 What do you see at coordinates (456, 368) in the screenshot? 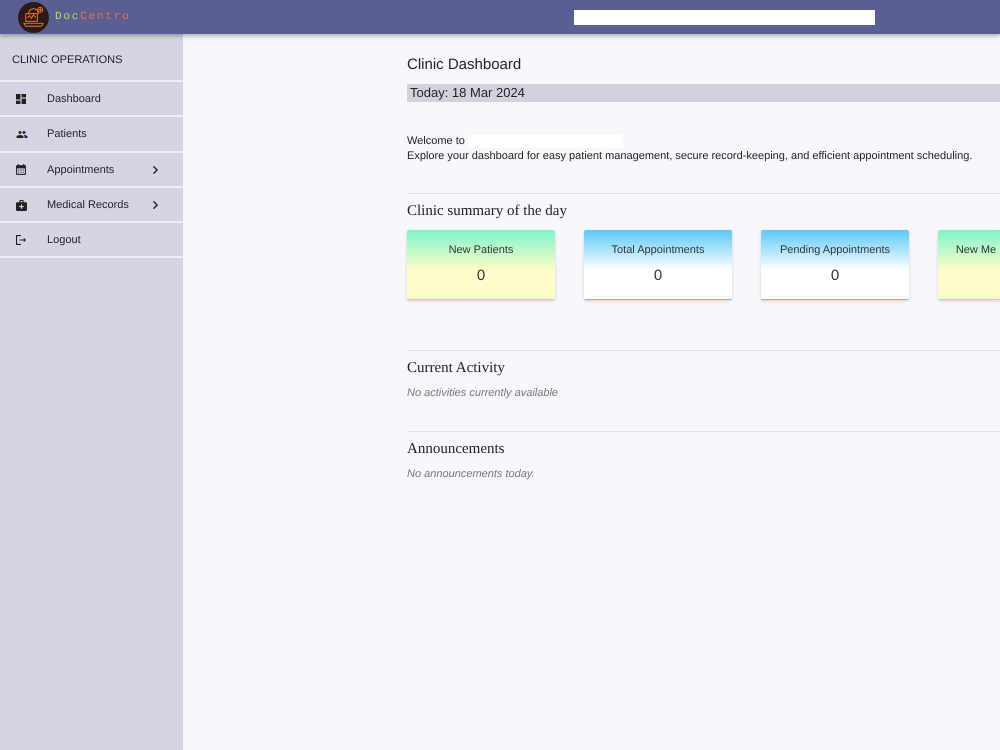
I see `section-heading: Current Activity` at bounding box center [456, 368].